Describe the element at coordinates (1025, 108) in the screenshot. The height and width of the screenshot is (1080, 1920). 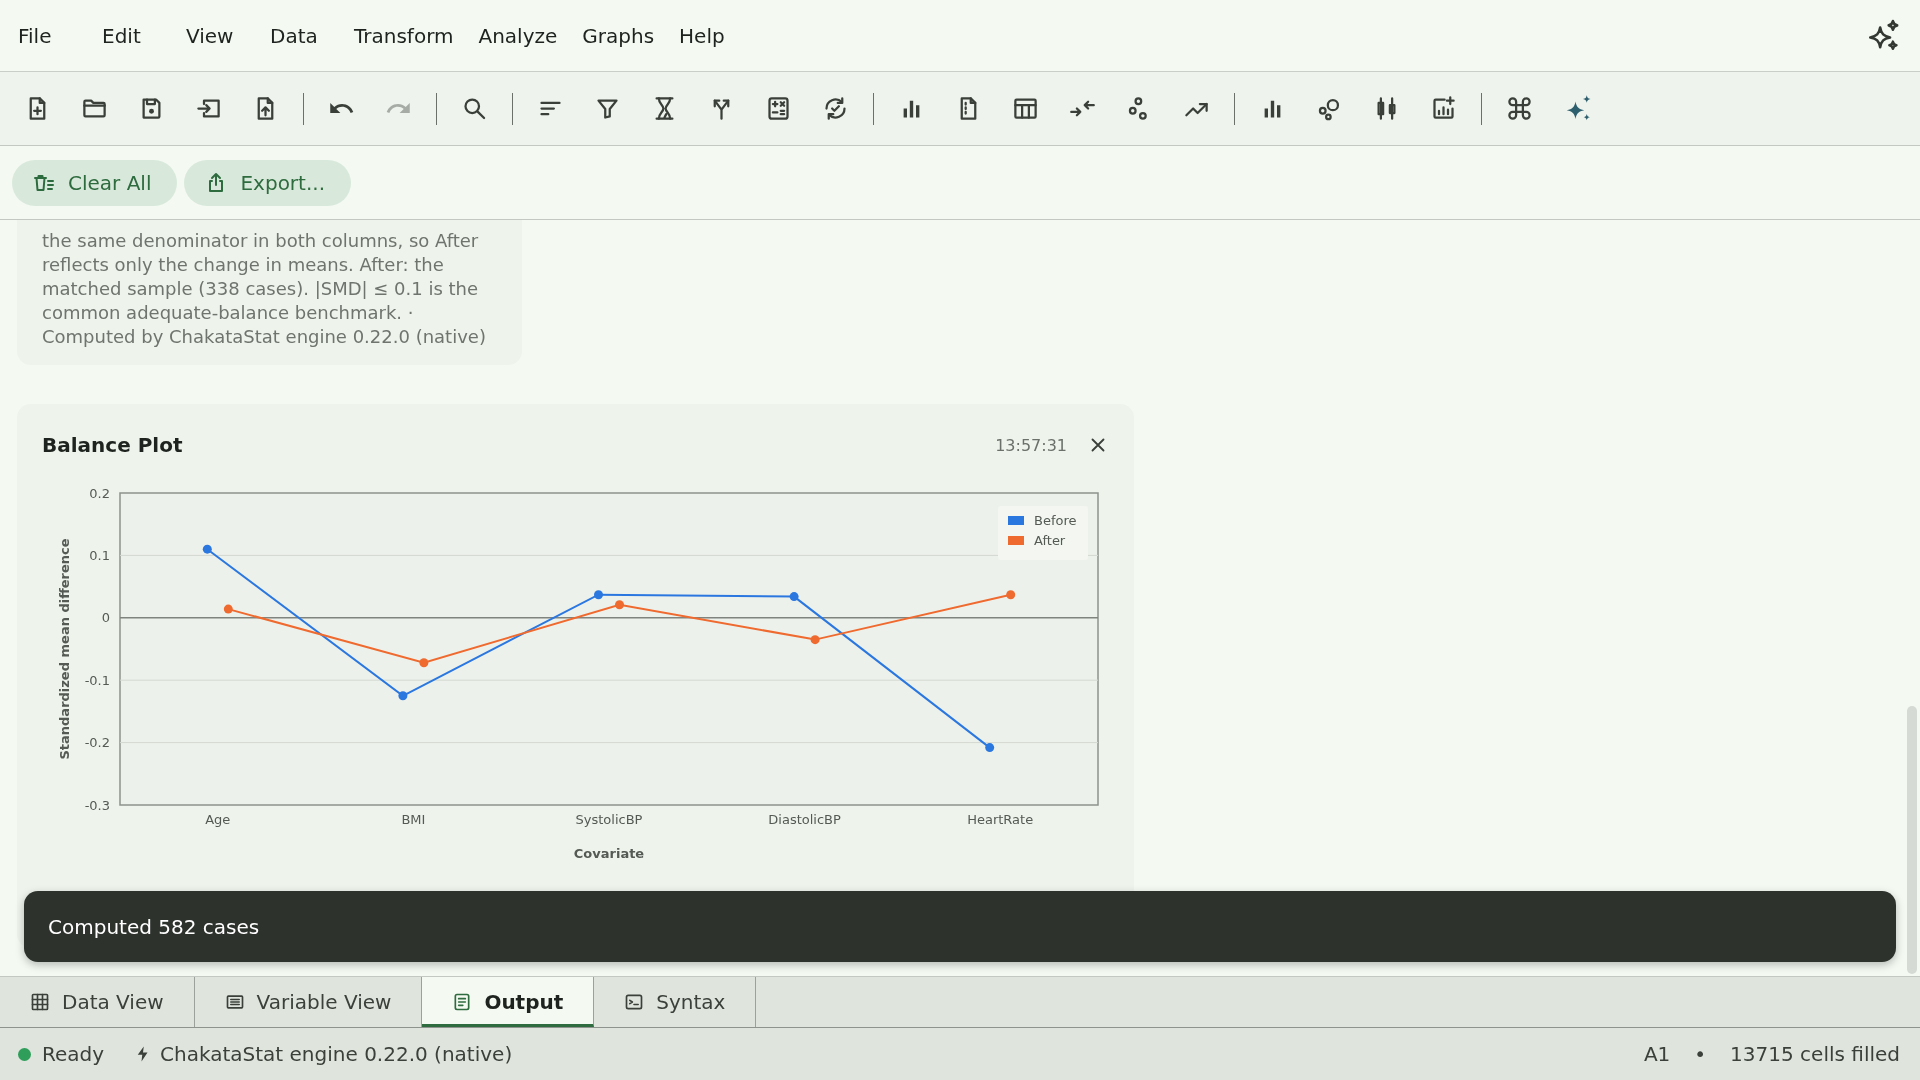
I see `table-icon` at that location.